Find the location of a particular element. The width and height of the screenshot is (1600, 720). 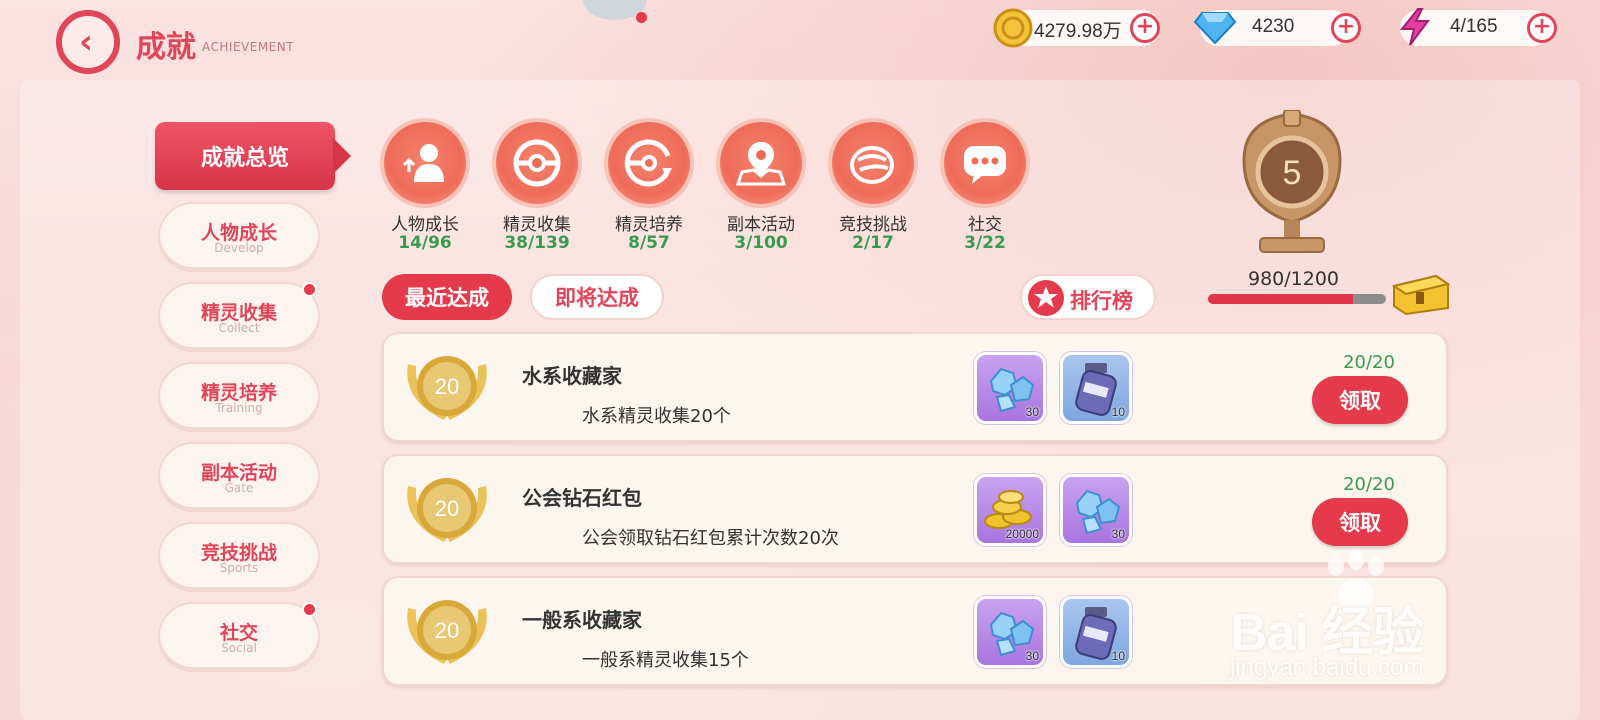

category-social: 社交 3/22 is located at coordinates (983, 189).